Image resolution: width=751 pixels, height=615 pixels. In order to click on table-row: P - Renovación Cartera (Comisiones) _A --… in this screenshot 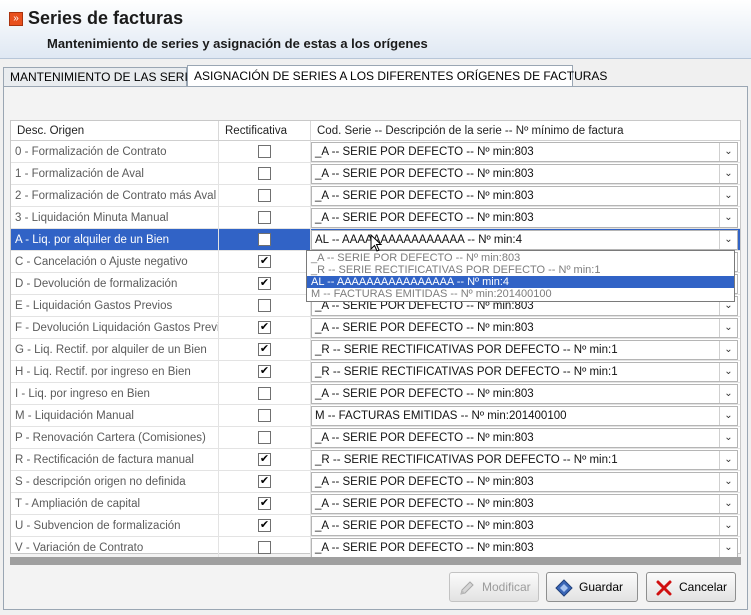, I will do `click(375, 438)`.